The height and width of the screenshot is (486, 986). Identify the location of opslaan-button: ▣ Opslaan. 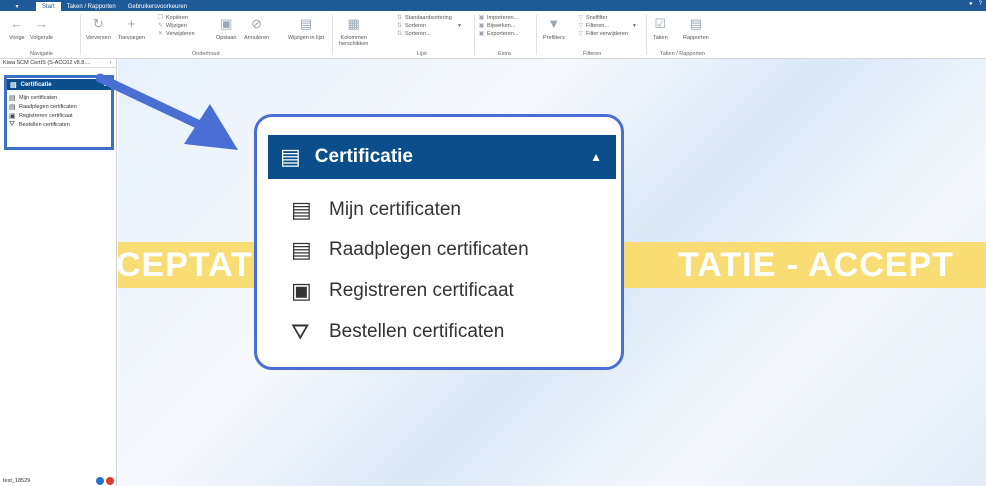
(226, 29).